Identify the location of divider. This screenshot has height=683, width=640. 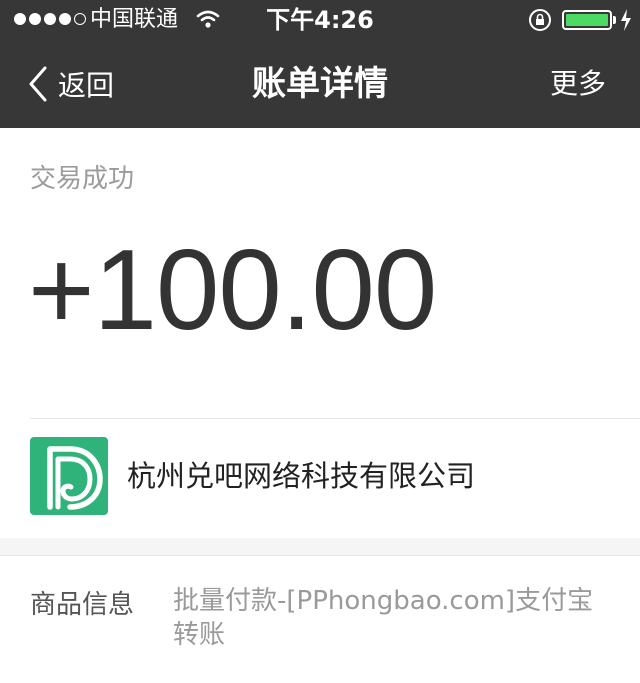
(335, 418).